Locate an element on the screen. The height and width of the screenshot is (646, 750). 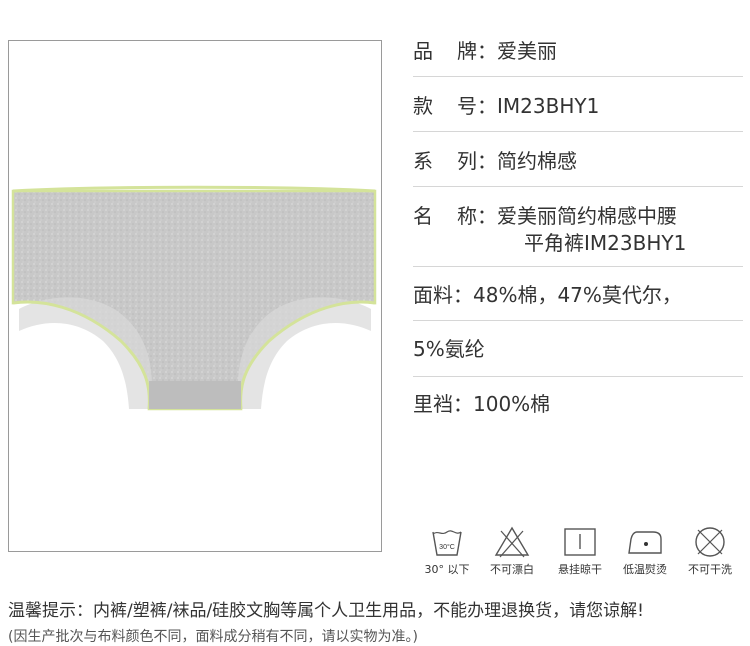
spec-style-no: 款号 ：IM23BHY1 is located at coordinates (506, 106).